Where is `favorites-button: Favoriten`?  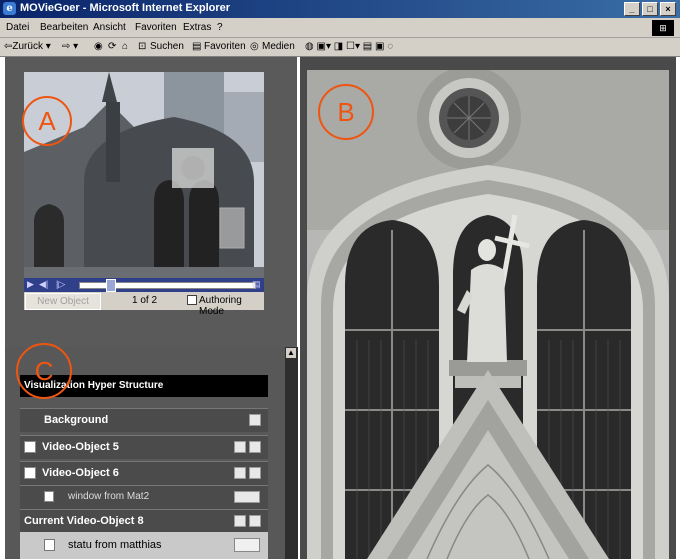
favorites-button: Favoriten is located at coordinates (225, 46).